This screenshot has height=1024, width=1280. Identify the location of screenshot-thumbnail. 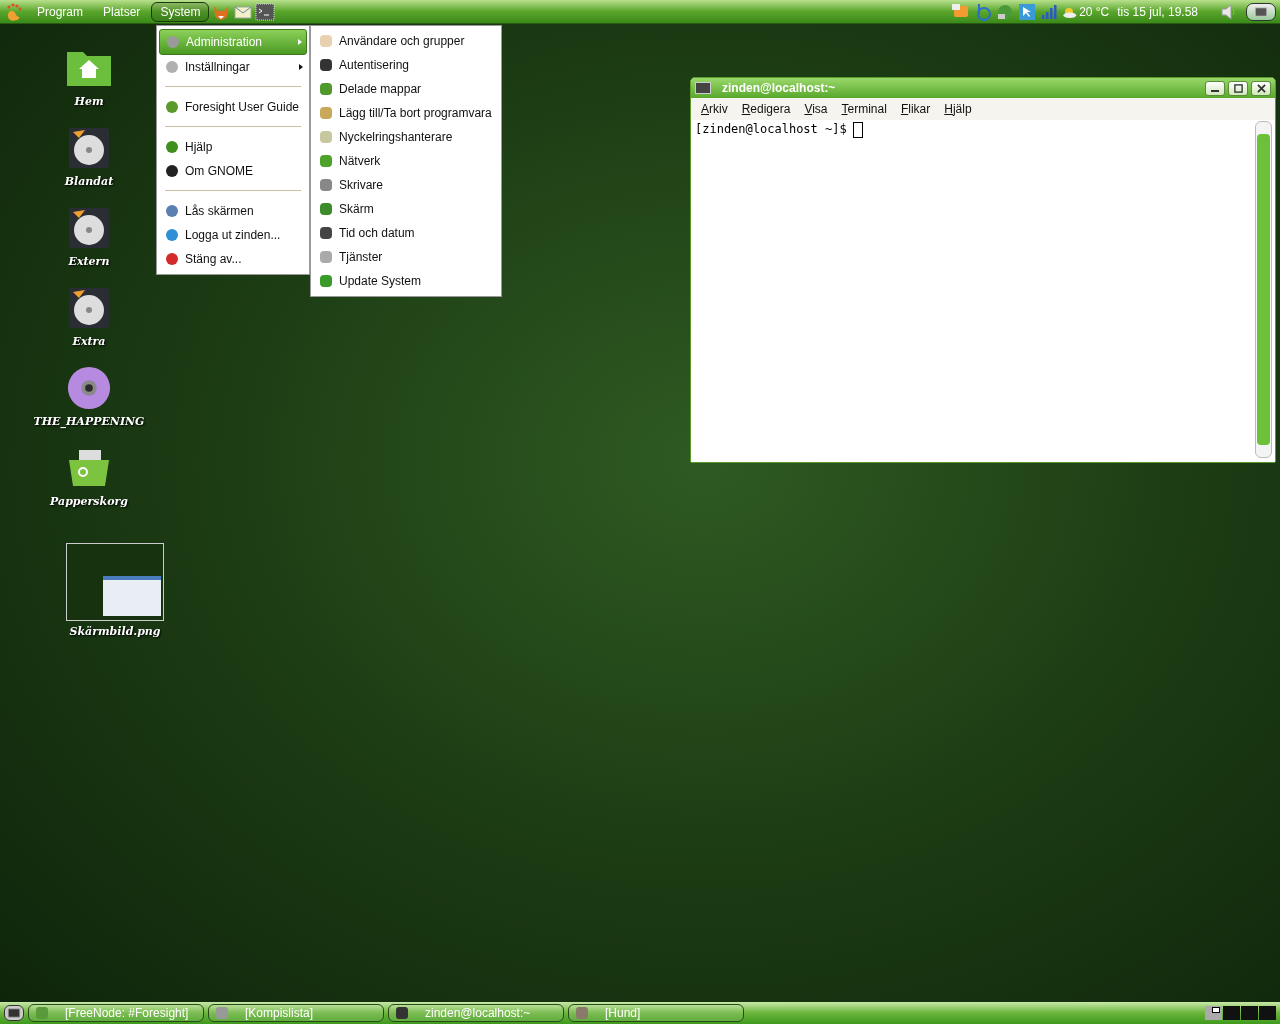
(115, 582).